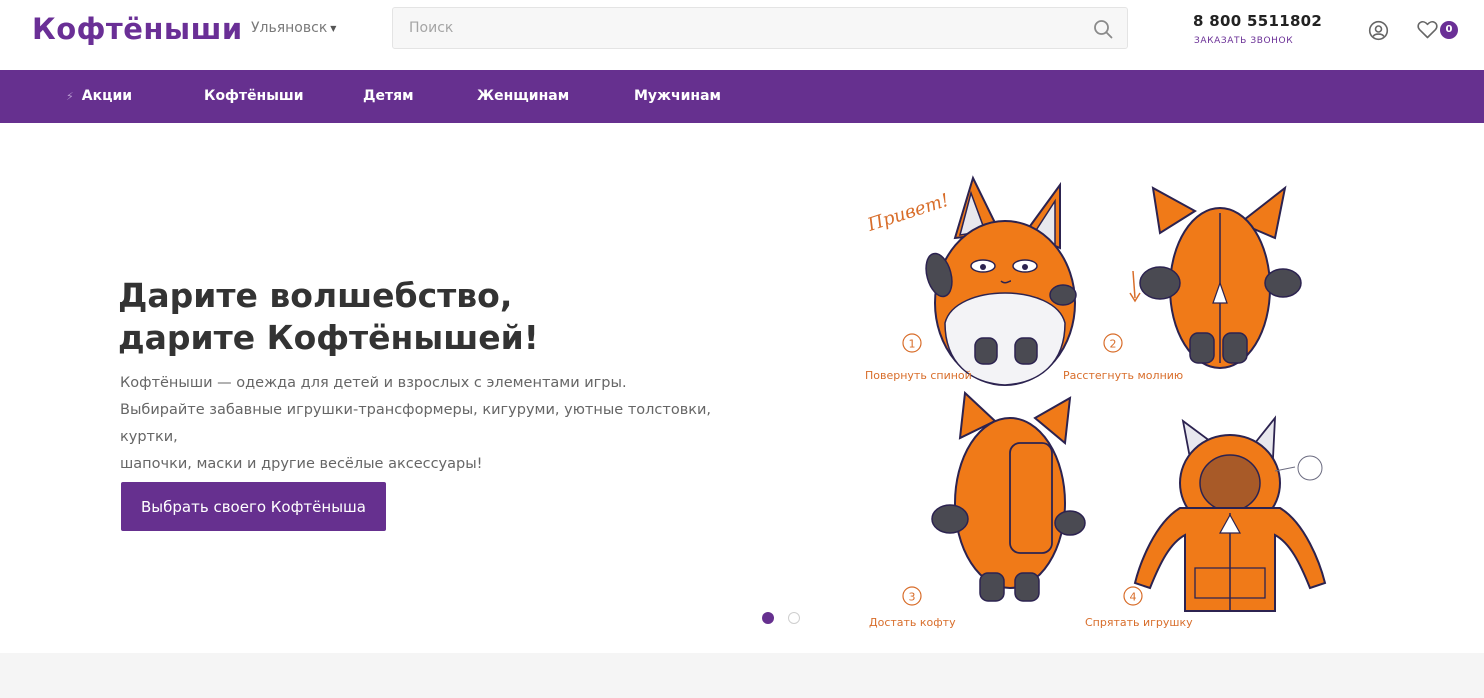 This screenshot has width=1484, height=698. What do you see at coordinates (398, 317) in the screenshot?
I see `hero-title: Дарите волшебство, дарите Кофтёнышей!` at bounding box center [398, 317].